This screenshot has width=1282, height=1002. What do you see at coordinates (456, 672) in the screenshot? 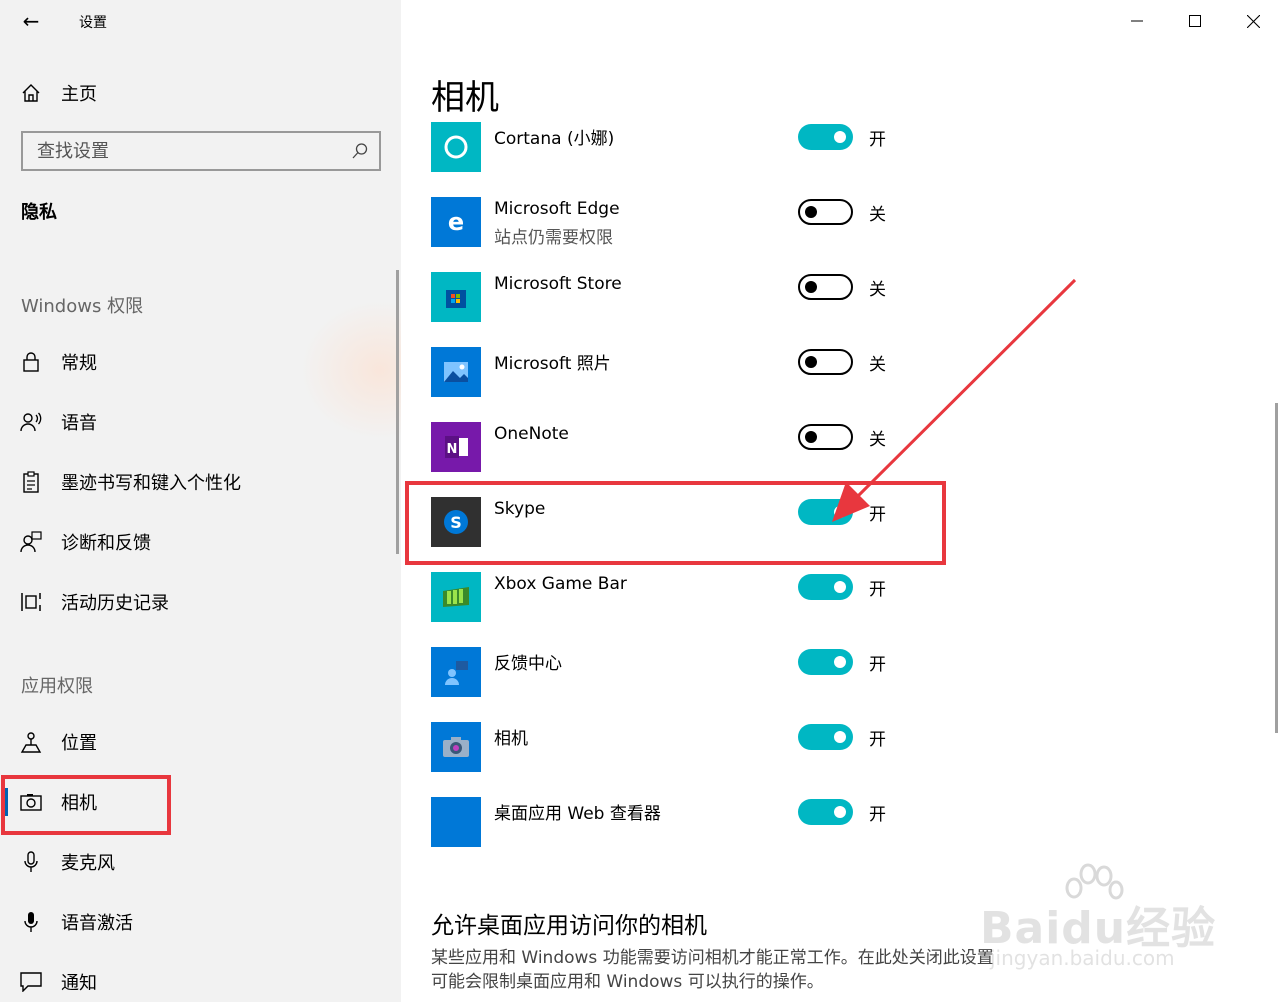
I see `feedback-hub-icon` at bounding box center [456, 672].